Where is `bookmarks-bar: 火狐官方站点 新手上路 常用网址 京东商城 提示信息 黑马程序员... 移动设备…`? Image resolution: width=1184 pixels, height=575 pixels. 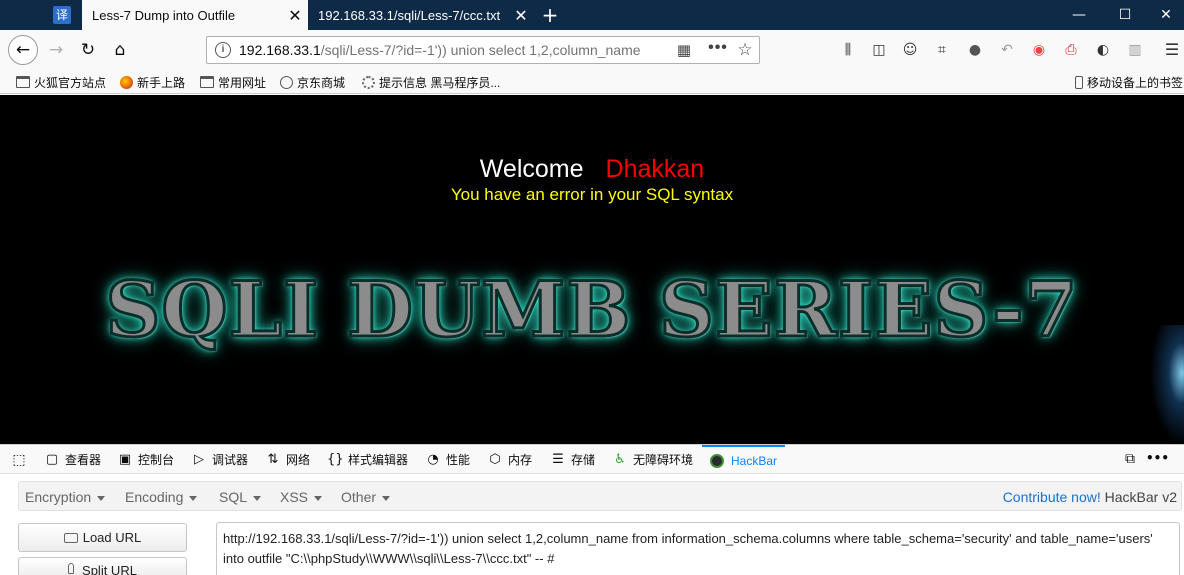 bookmarks-bar: 火狐官方站点 新手上路 常用网址 京东商城 提示信息 黑马程序员... 移动设备… is located at coordinates (592, 82).